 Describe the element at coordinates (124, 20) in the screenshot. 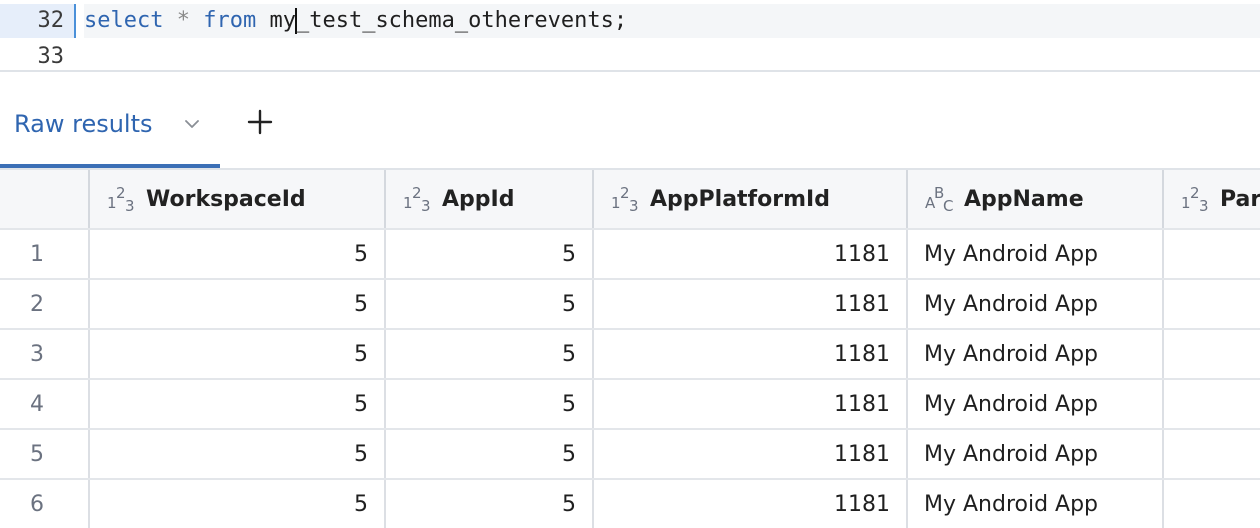

I see `sql-keyword: select` at that location.